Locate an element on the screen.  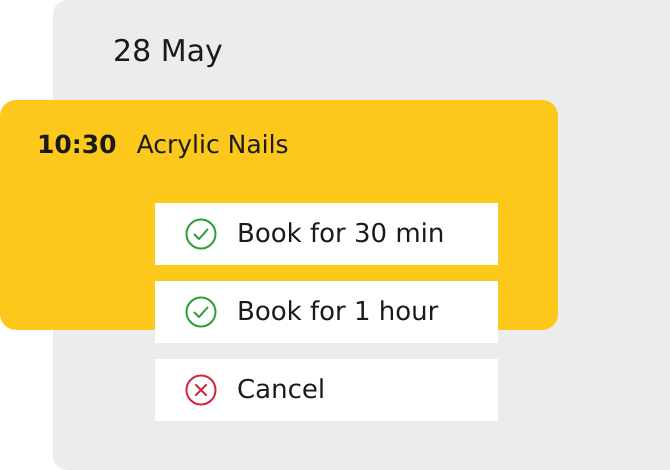
menu-item: Cancel is located at coordinates (326, 390).